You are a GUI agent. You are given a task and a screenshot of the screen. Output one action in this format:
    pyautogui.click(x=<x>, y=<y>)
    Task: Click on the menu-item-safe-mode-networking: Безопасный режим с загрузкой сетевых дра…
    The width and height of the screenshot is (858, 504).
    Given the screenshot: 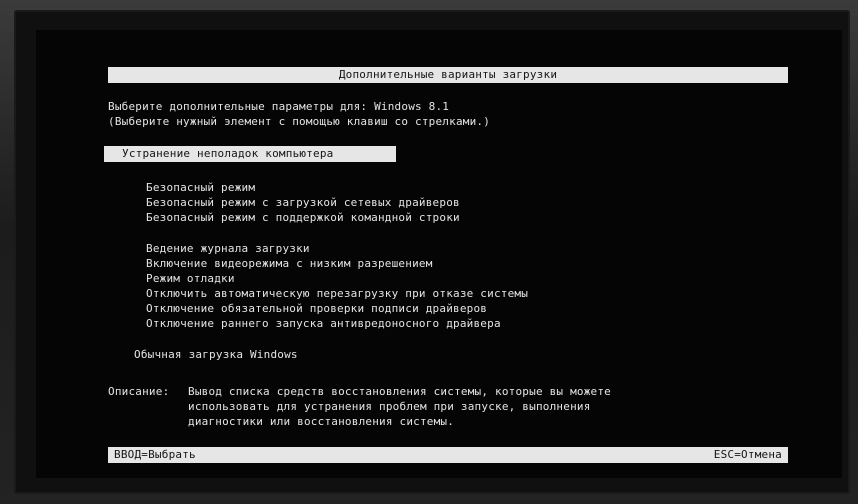 What is the action you would take?
    pyautogui.click(x=303, y=203)
    